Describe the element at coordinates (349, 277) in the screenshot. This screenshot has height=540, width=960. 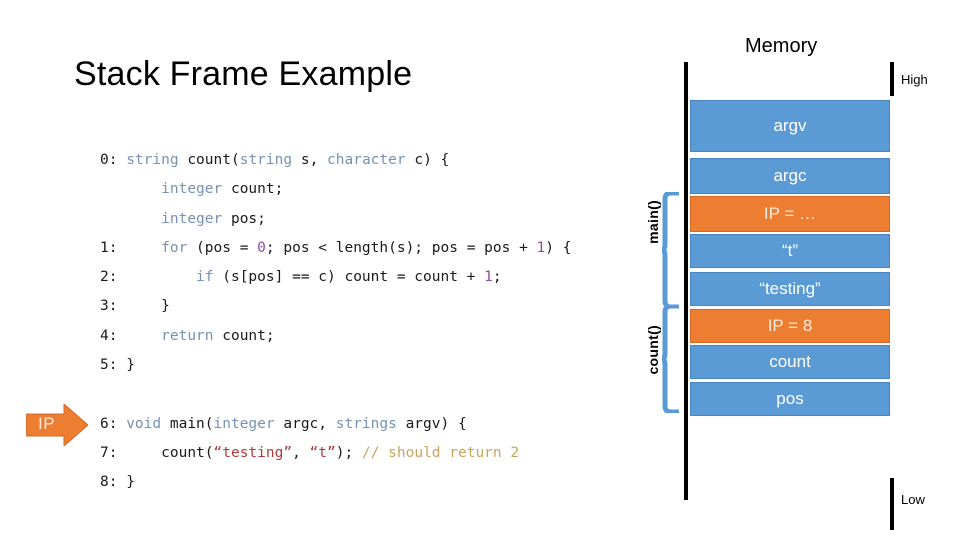
I see `code-token: (s[pos] == c) count = count +` at that location.